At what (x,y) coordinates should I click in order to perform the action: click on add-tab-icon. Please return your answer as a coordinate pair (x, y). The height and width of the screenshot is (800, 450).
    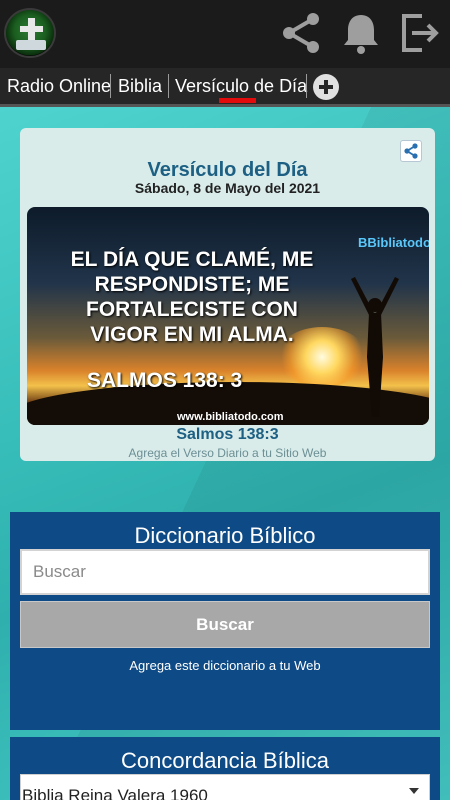
    Looking at the image, I should click on (326, 87).